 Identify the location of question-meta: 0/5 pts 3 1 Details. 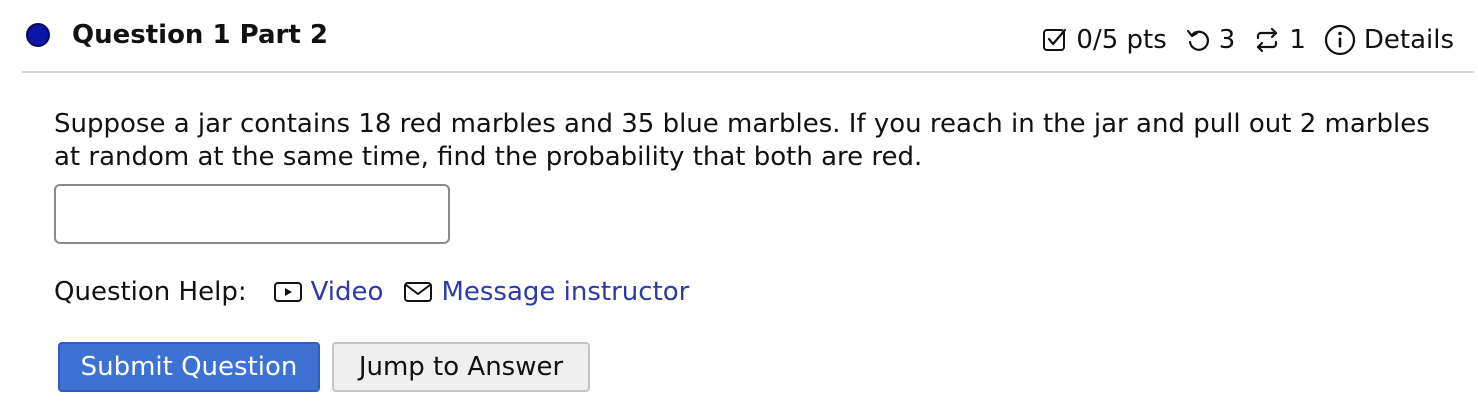
(1248, 40).